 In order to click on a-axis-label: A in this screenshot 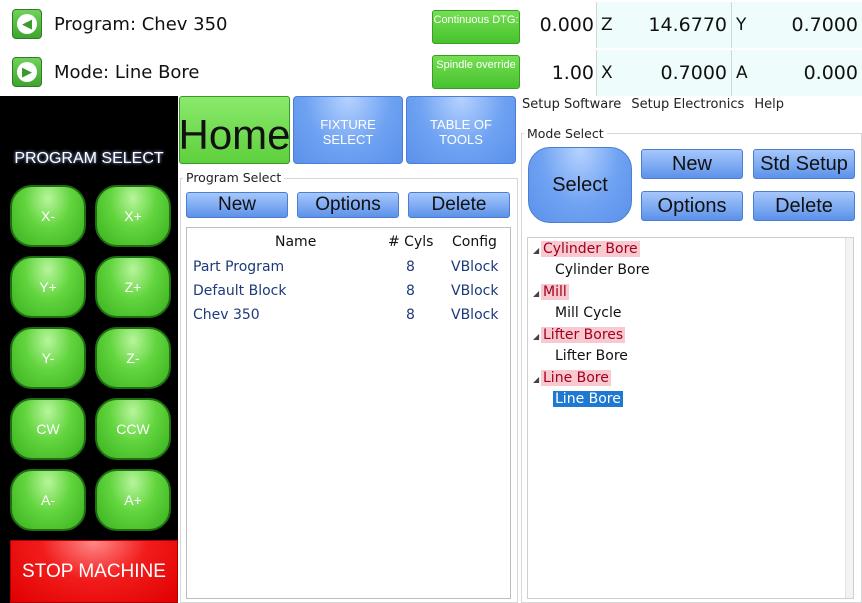, I will do `click(742, 73)`.